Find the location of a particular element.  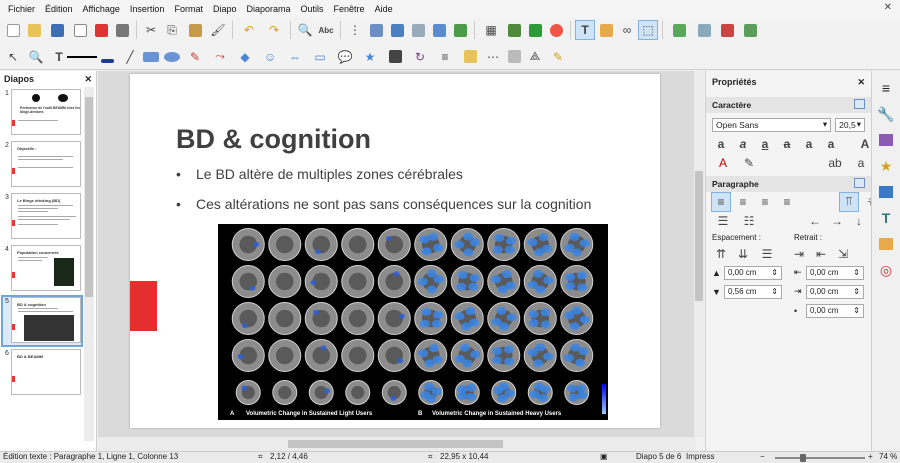

new-slide-icon is located at coordinates (679, 30).